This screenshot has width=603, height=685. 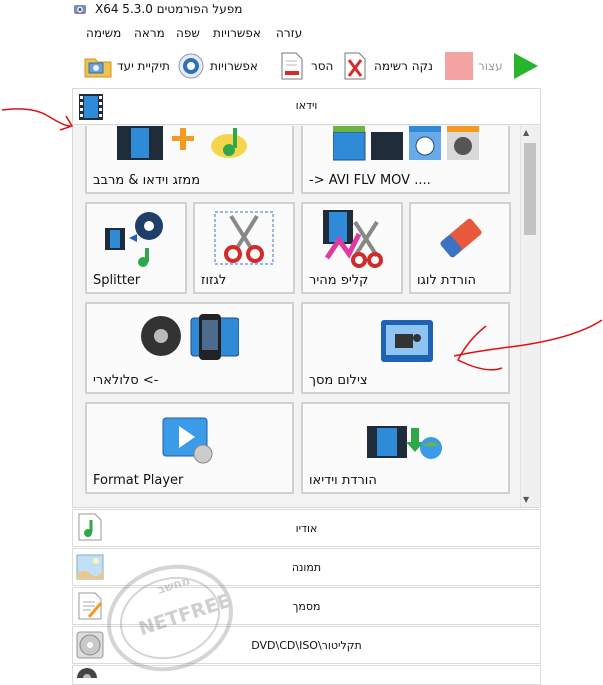 What do you see at coordinates (338, 380) in the screenshot?
I see `tile-screen-record-label: צילום מסך` at bounding box center [338, 380].